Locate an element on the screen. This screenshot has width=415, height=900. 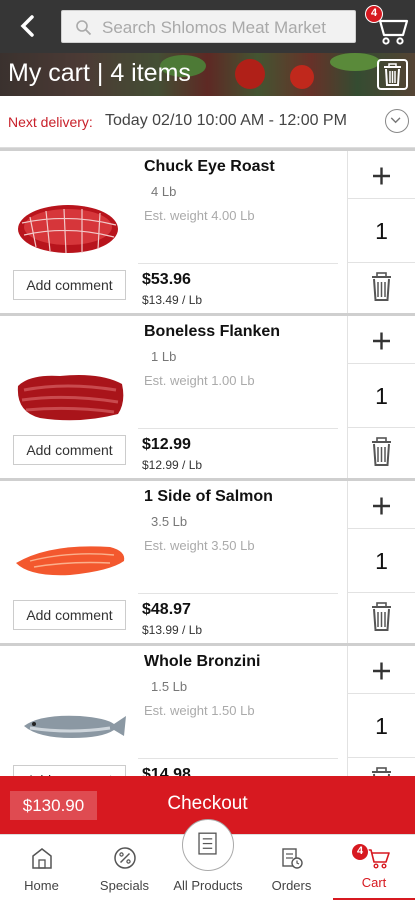
nav-specials-label: Specials is located at coordinates (124, 885).